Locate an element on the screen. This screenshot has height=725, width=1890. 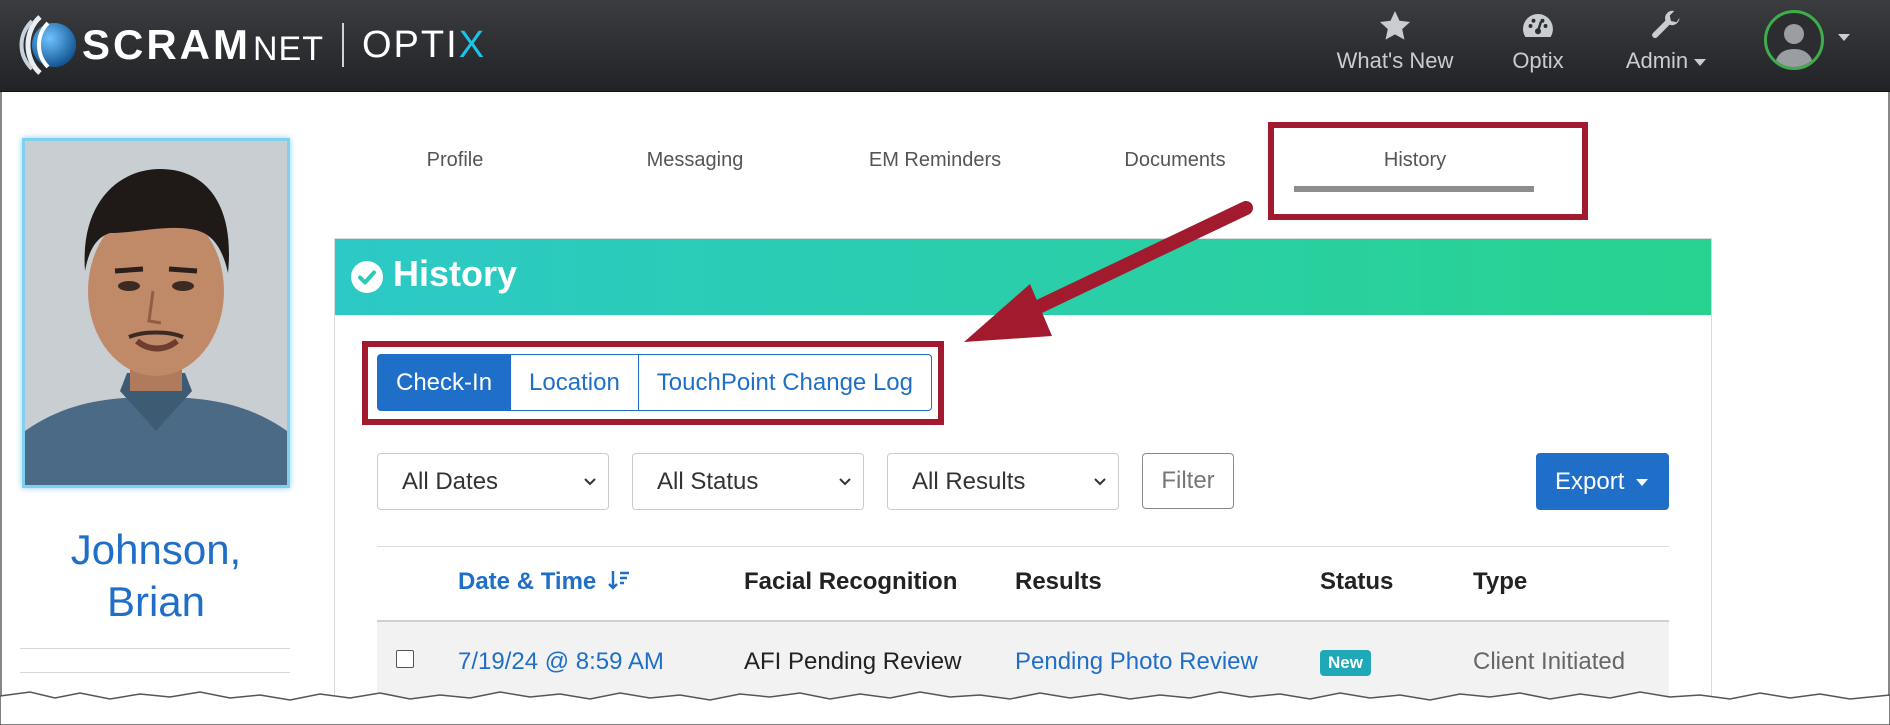
column-header-status: Status is located at coordinates (1357, 581).